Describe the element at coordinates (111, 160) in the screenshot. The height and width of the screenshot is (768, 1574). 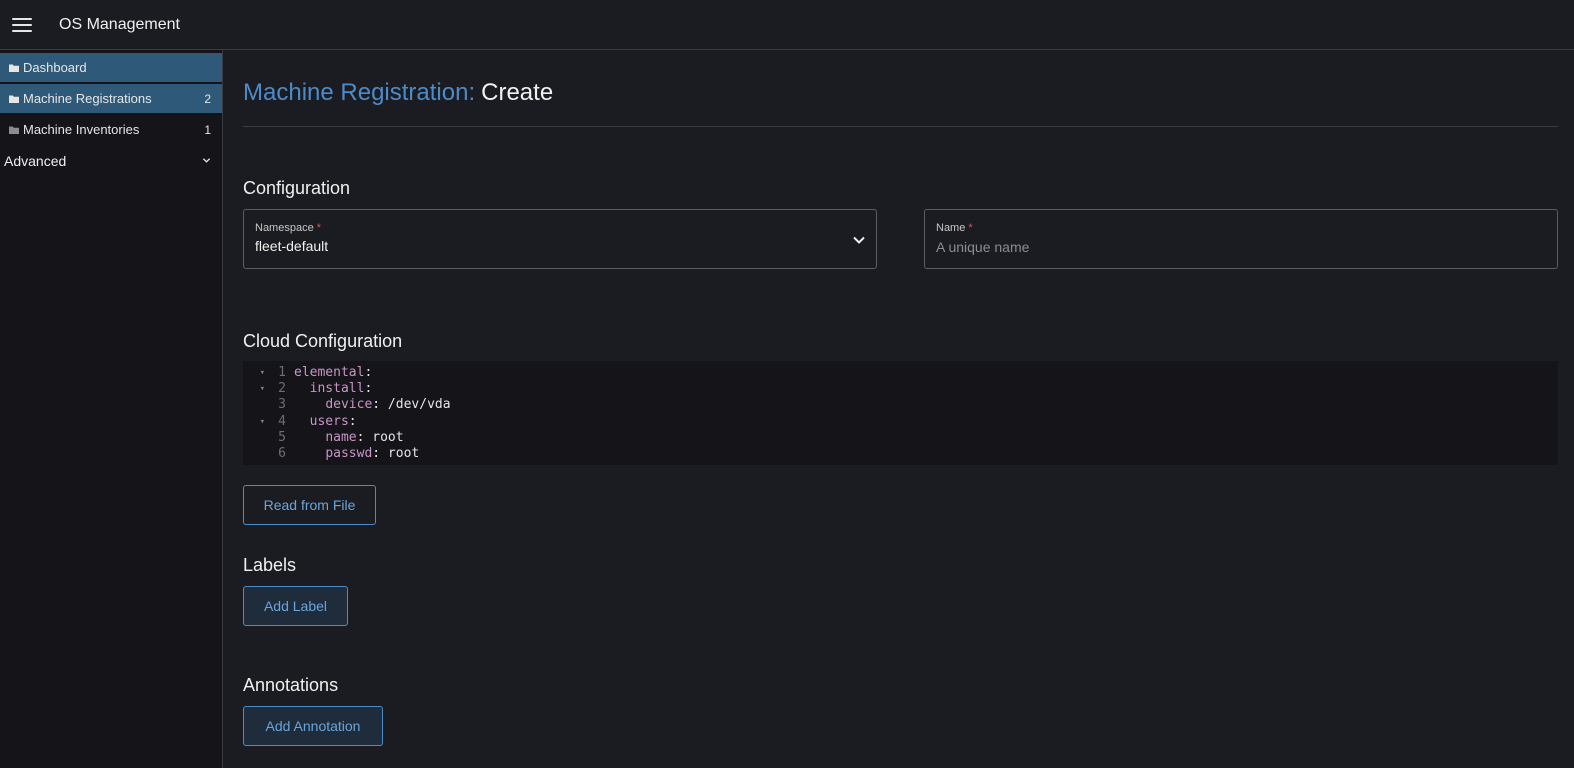
I see `sidebar-group-advanced: Advanced` at that location.